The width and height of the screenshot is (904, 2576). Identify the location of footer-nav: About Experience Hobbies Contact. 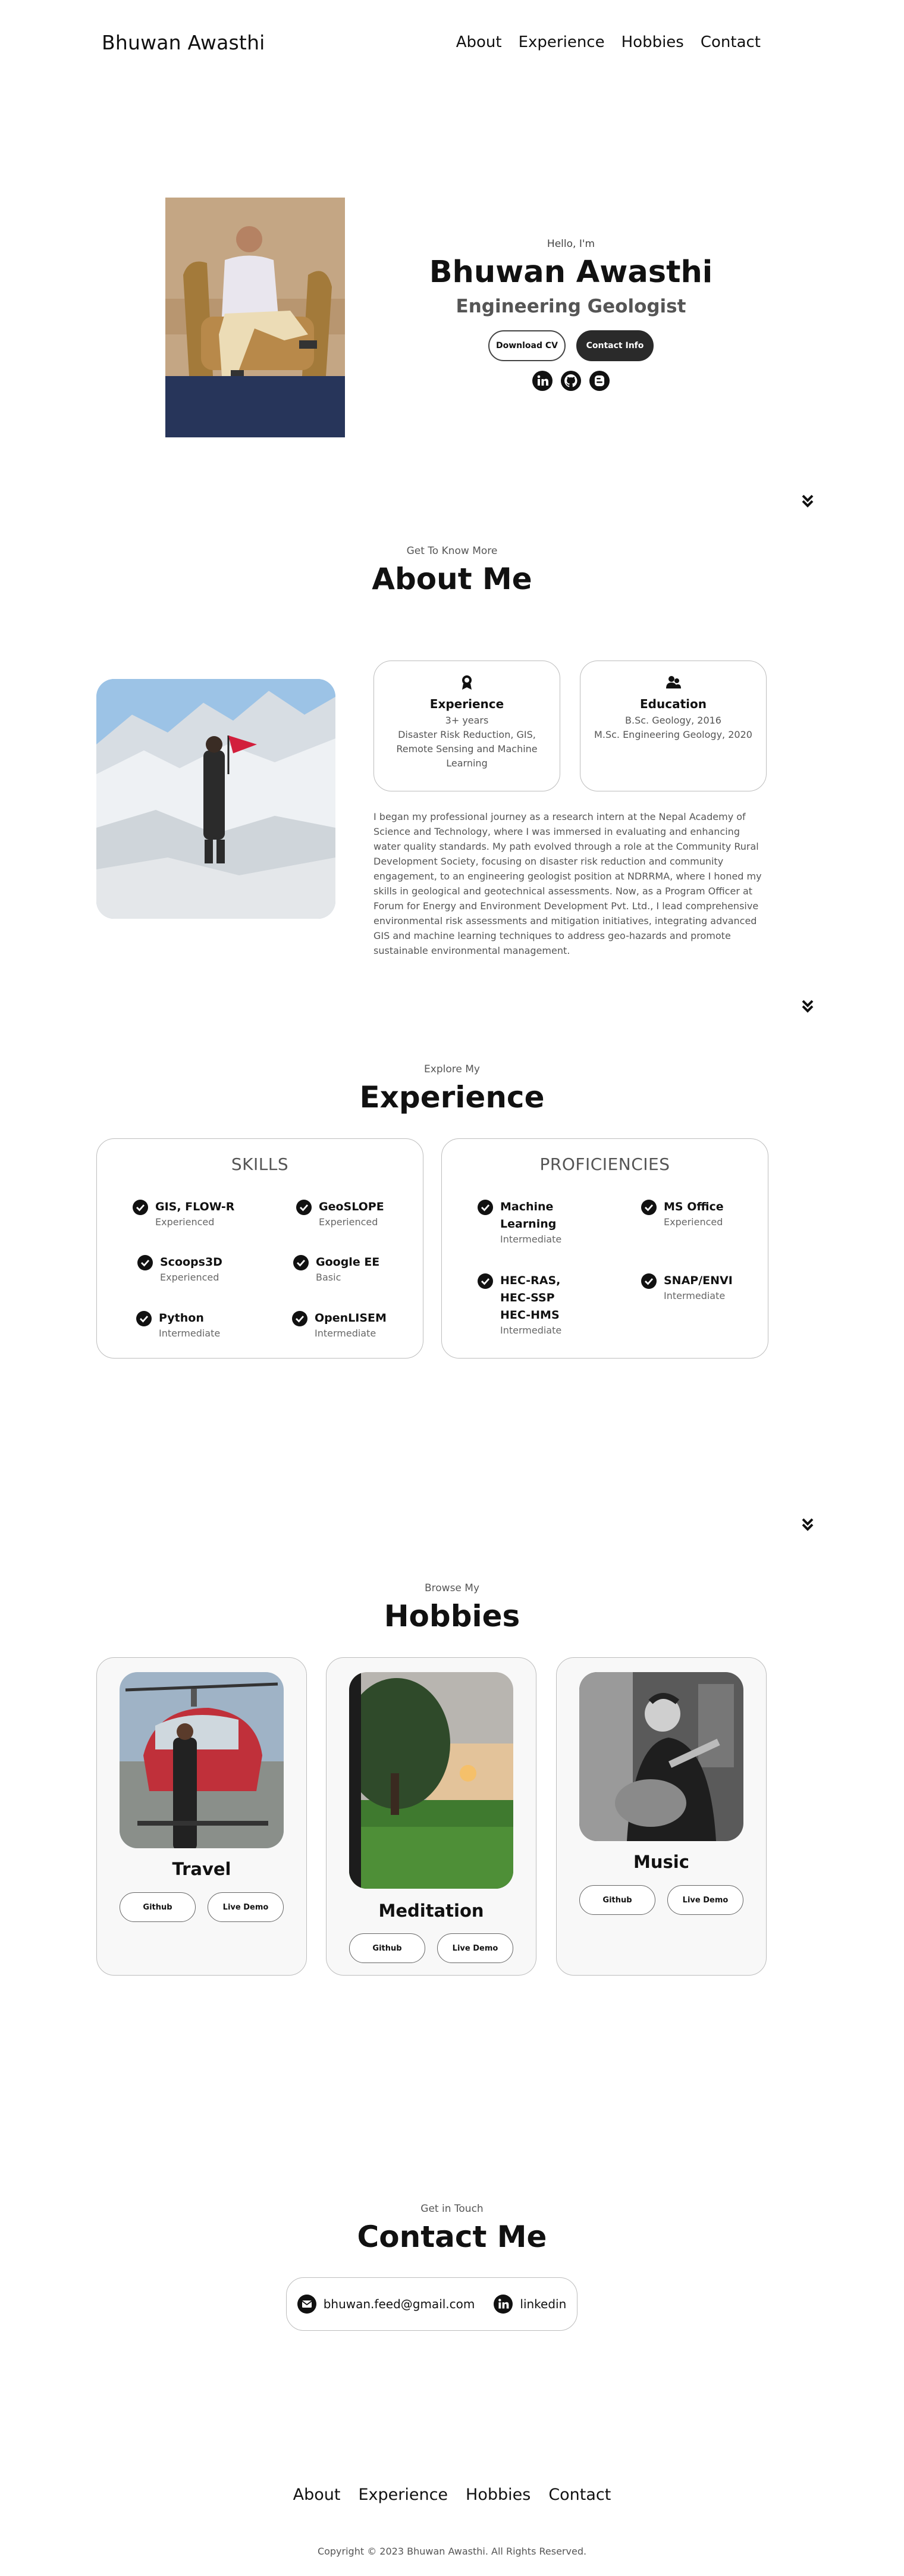
(452, 2495).